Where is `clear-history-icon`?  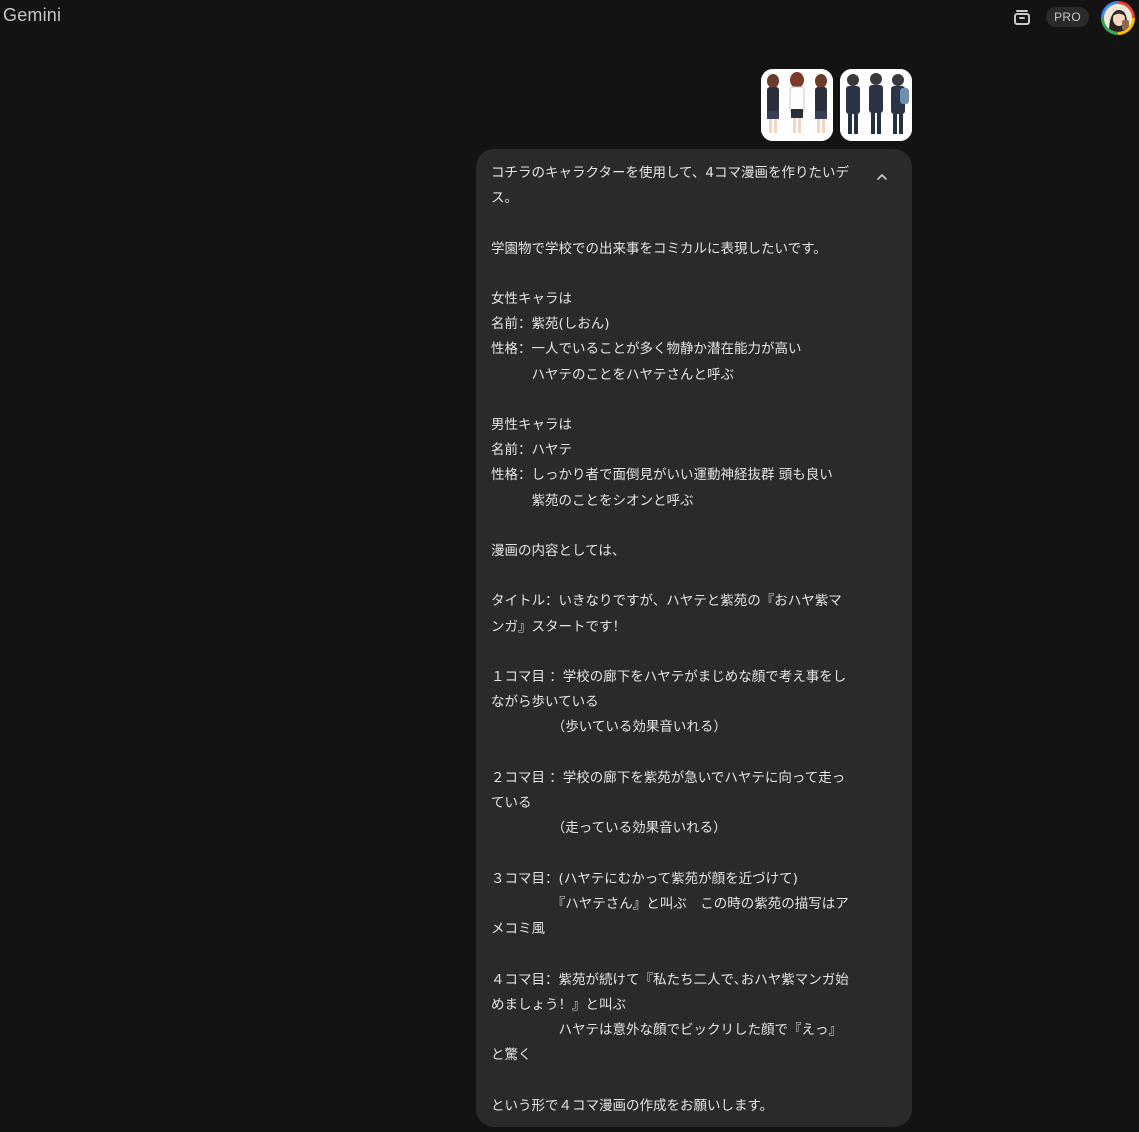
clear-history-icon is located at coordinates (1022, 17).